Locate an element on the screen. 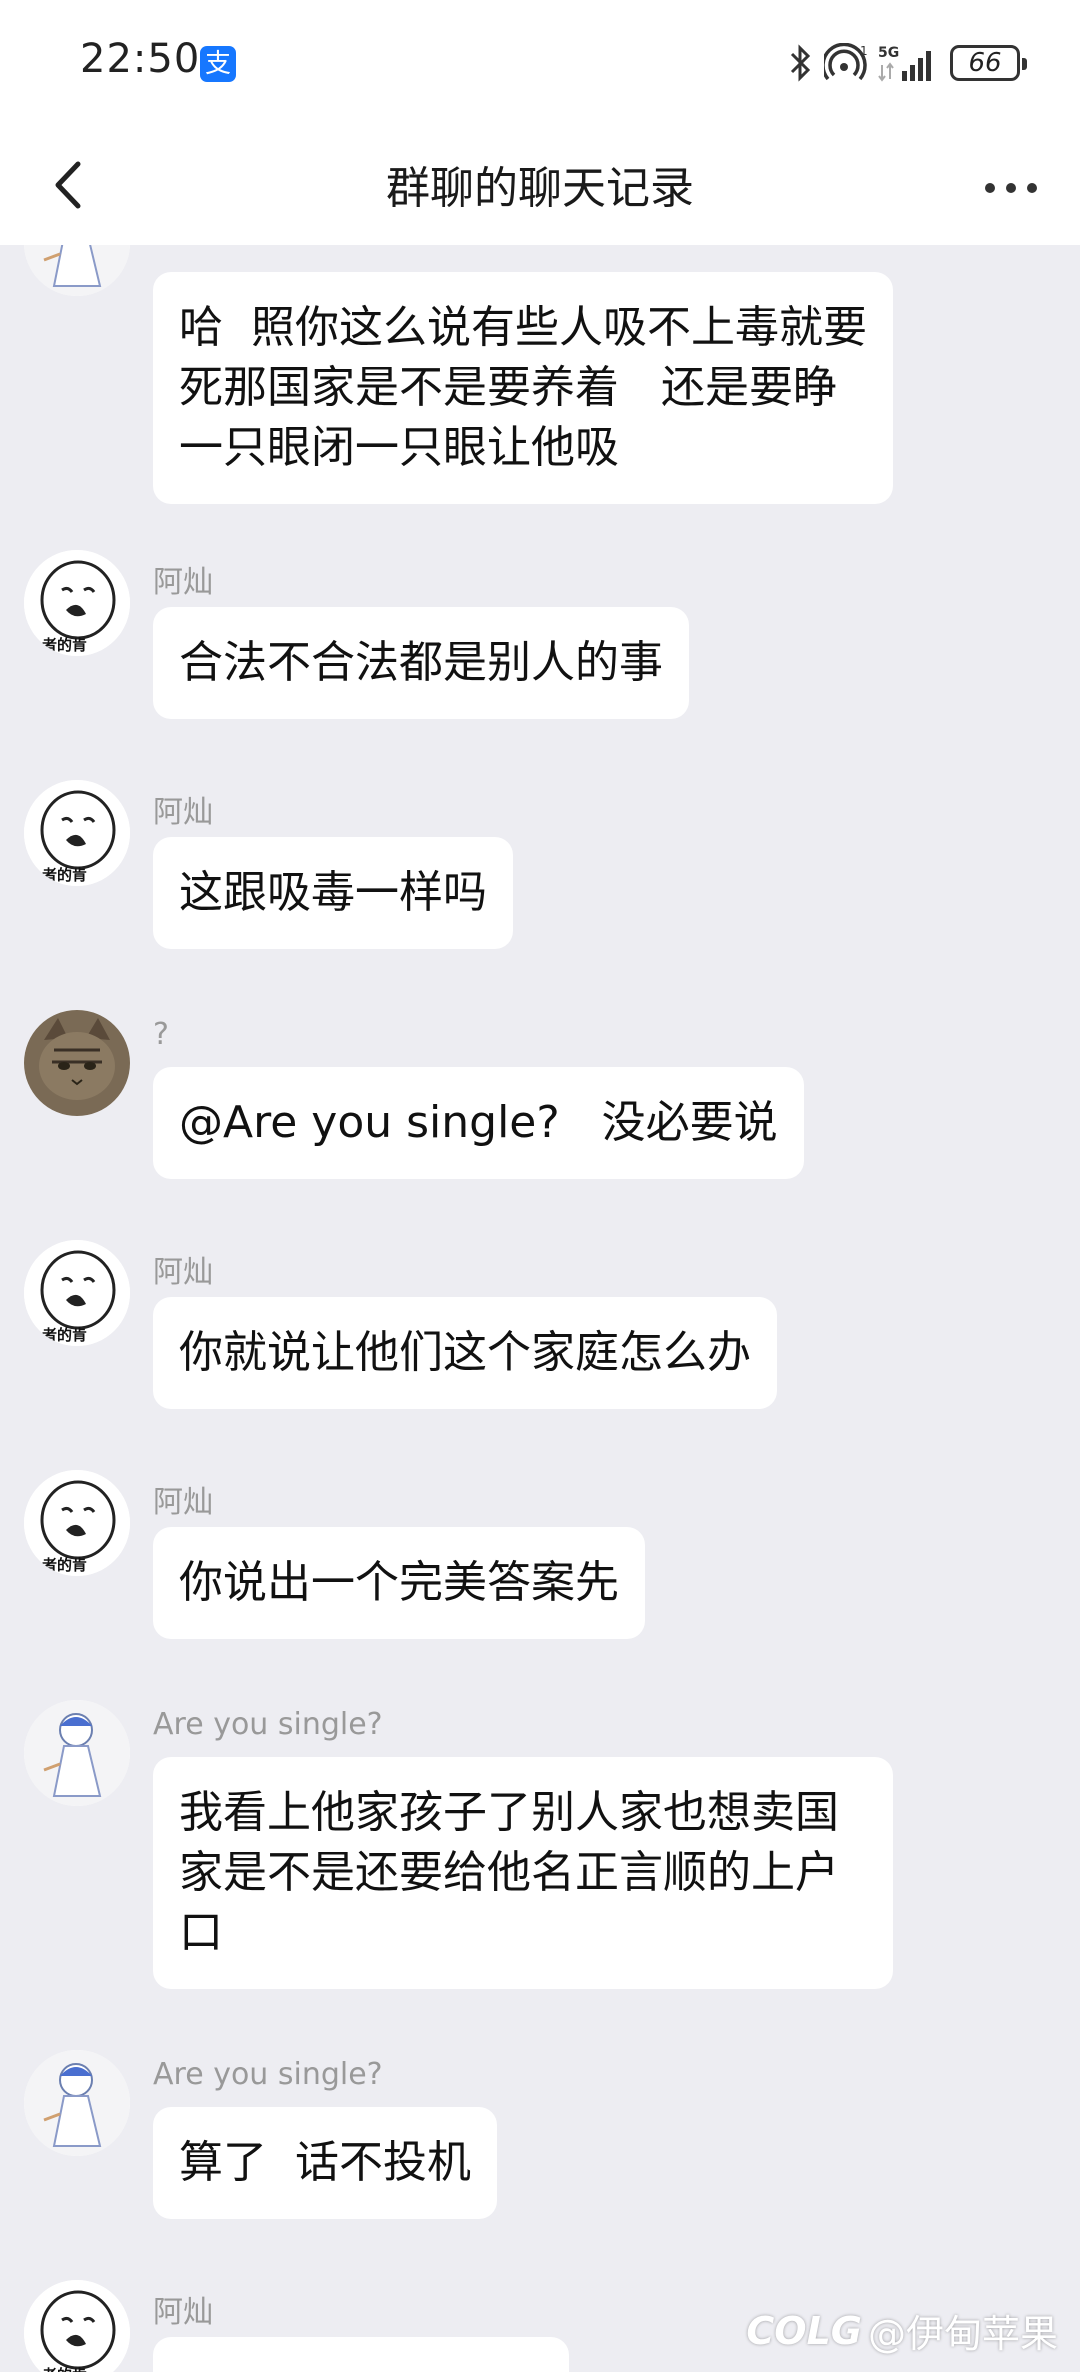 The height and width of the screenshot is (2372, 1080). message-bubble: 算了 话不投机 is located at coordinates (325, 2163).